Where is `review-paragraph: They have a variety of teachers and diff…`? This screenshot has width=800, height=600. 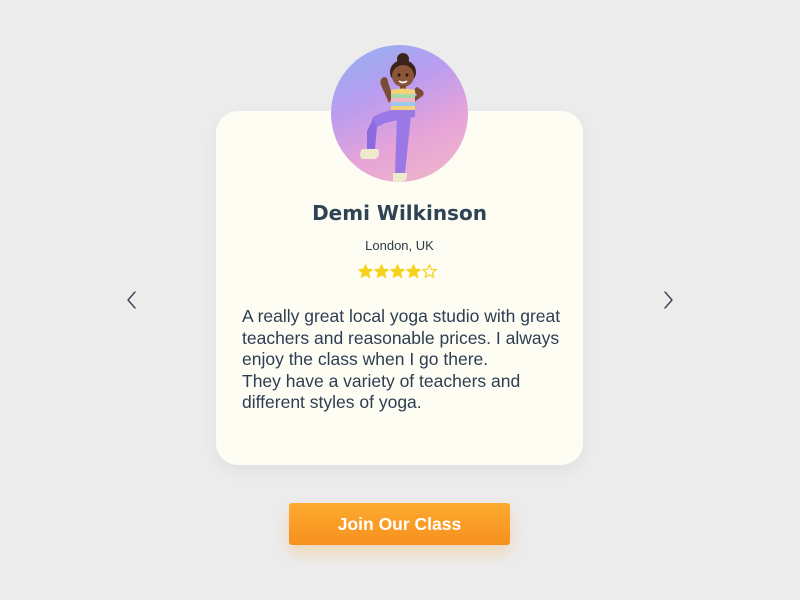 review-paragraph: They have a variety of teachers and diff… is located at coordinates (381, 391).